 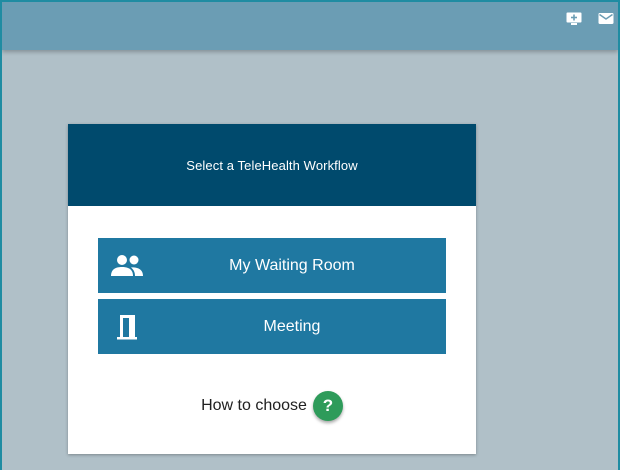 I want to click on my-waiting-room-label: My Waiting Room, so click(x=292, y=265).